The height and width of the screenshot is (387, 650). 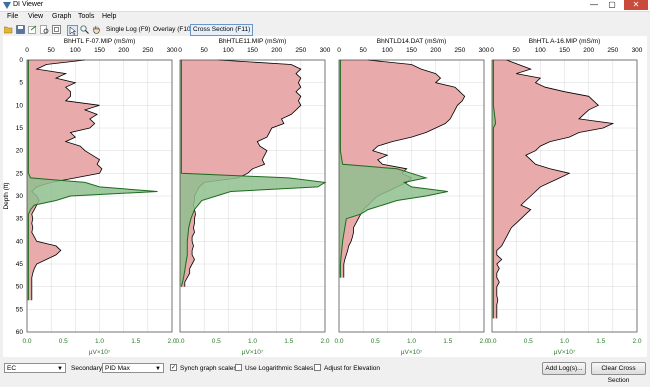 I want to click on dropdown-arrow-icon: ▼, so click(x=60, y=369).